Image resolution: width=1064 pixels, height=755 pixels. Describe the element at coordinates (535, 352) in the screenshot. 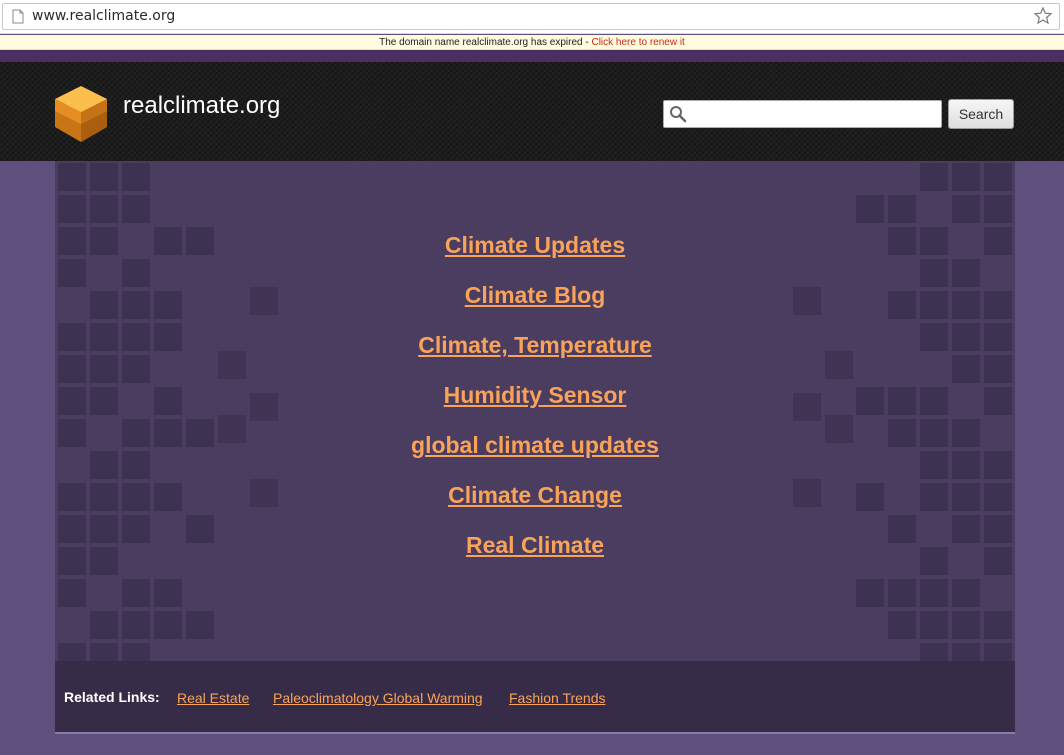

I see `topic-link-climate-temperature: Climate, Temperature` at that location.